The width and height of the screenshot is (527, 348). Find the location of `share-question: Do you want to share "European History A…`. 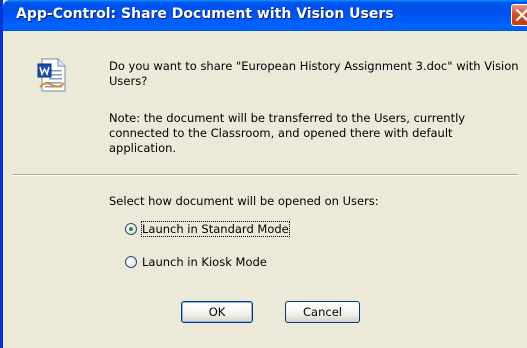

share-question: Do you want to share "European History A… is located at coordinates (314, 73).